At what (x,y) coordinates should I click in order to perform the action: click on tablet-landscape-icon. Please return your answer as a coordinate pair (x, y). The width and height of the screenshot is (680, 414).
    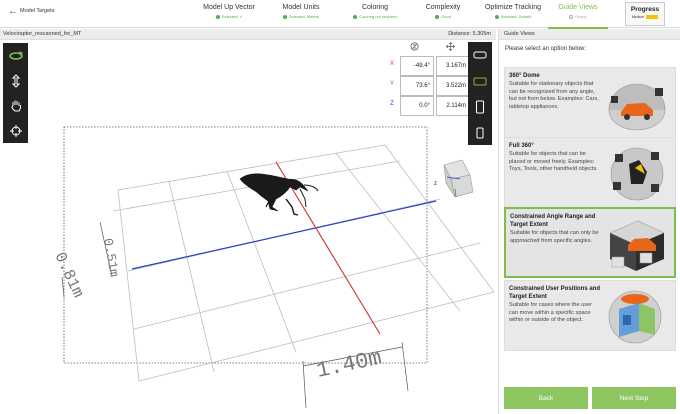
    Looking at the image, I should click on (480, 81).